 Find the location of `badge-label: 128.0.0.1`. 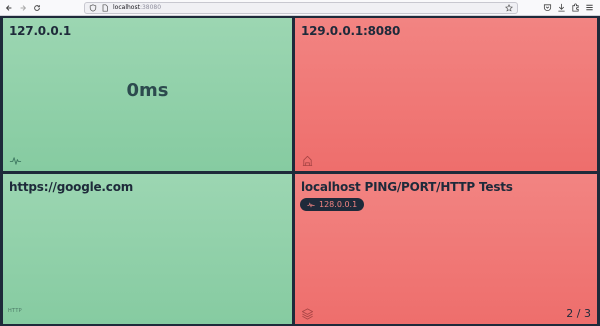

badge-label: 128.0.0.1 is located at coordinates (338, 204).